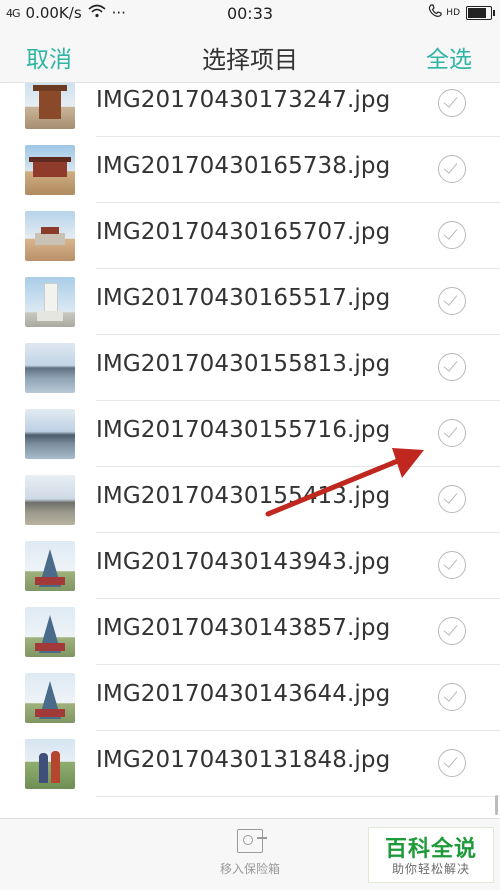 The height and width of the screenshot is (890, 500). I want to click on file-row: IMG20170430155716.jpg, so click(250, 434).